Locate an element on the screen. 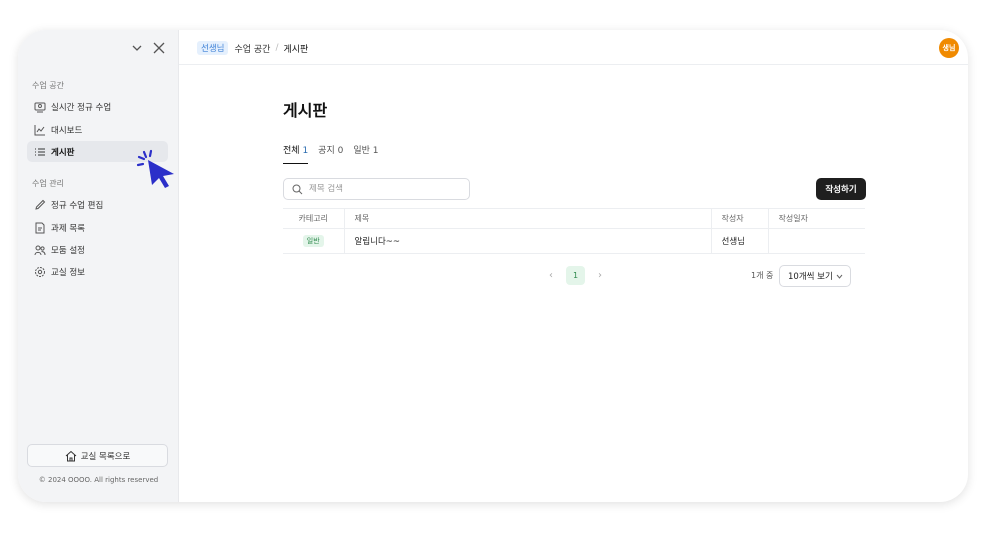  breadcrumb-parent: 수업 공간 is located at coordinates (252, 48).